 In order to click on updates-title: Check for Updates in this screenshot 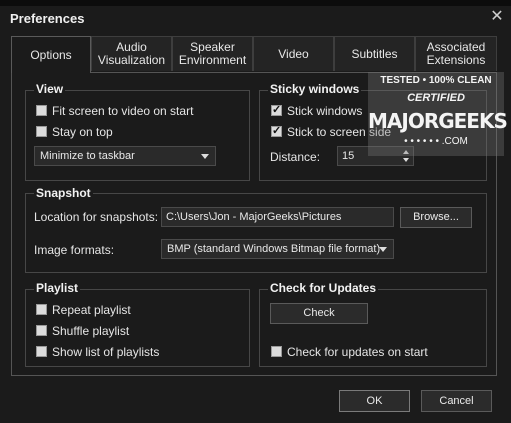, I will do `click(323, 288)`.